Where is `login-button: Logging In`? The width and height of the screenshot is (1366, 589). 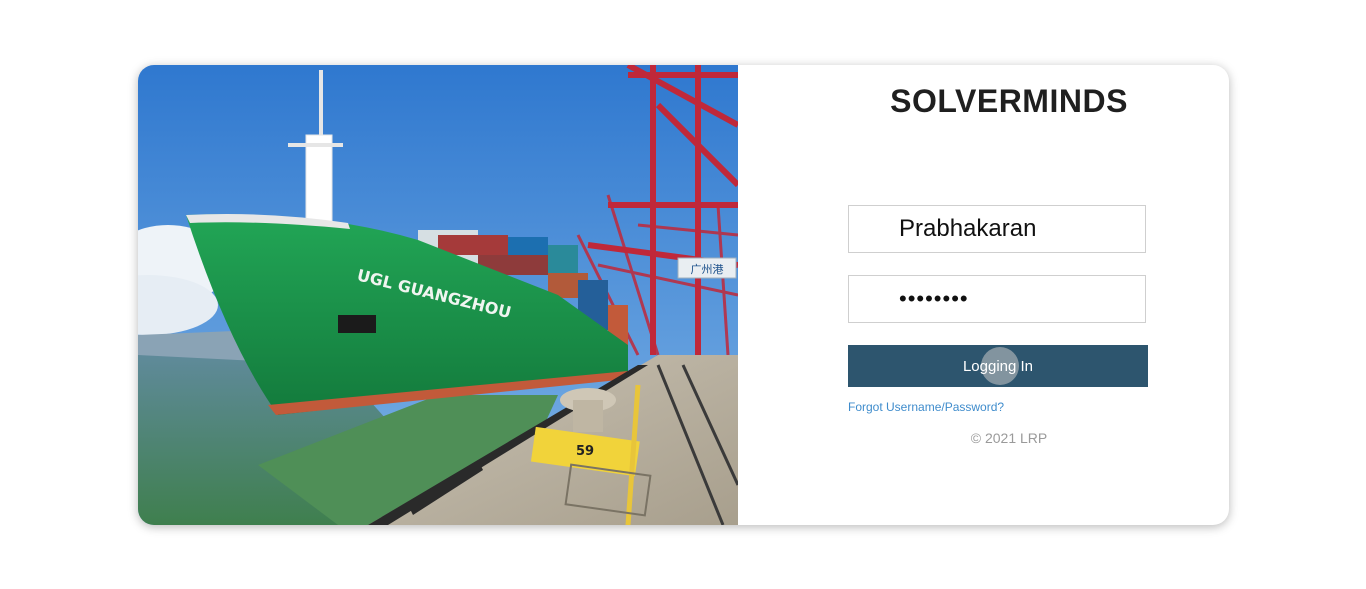 login-button: Logging In is located at coordinates (998, 366).